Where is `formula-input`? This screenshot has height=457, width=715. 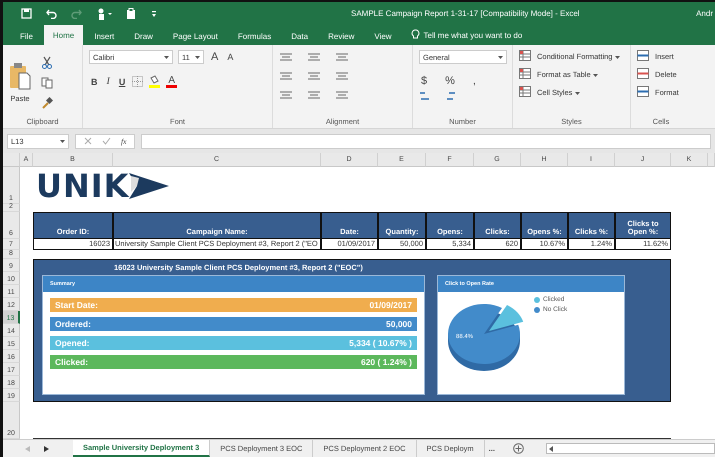 formula-input is located at coordinates (426, 141).